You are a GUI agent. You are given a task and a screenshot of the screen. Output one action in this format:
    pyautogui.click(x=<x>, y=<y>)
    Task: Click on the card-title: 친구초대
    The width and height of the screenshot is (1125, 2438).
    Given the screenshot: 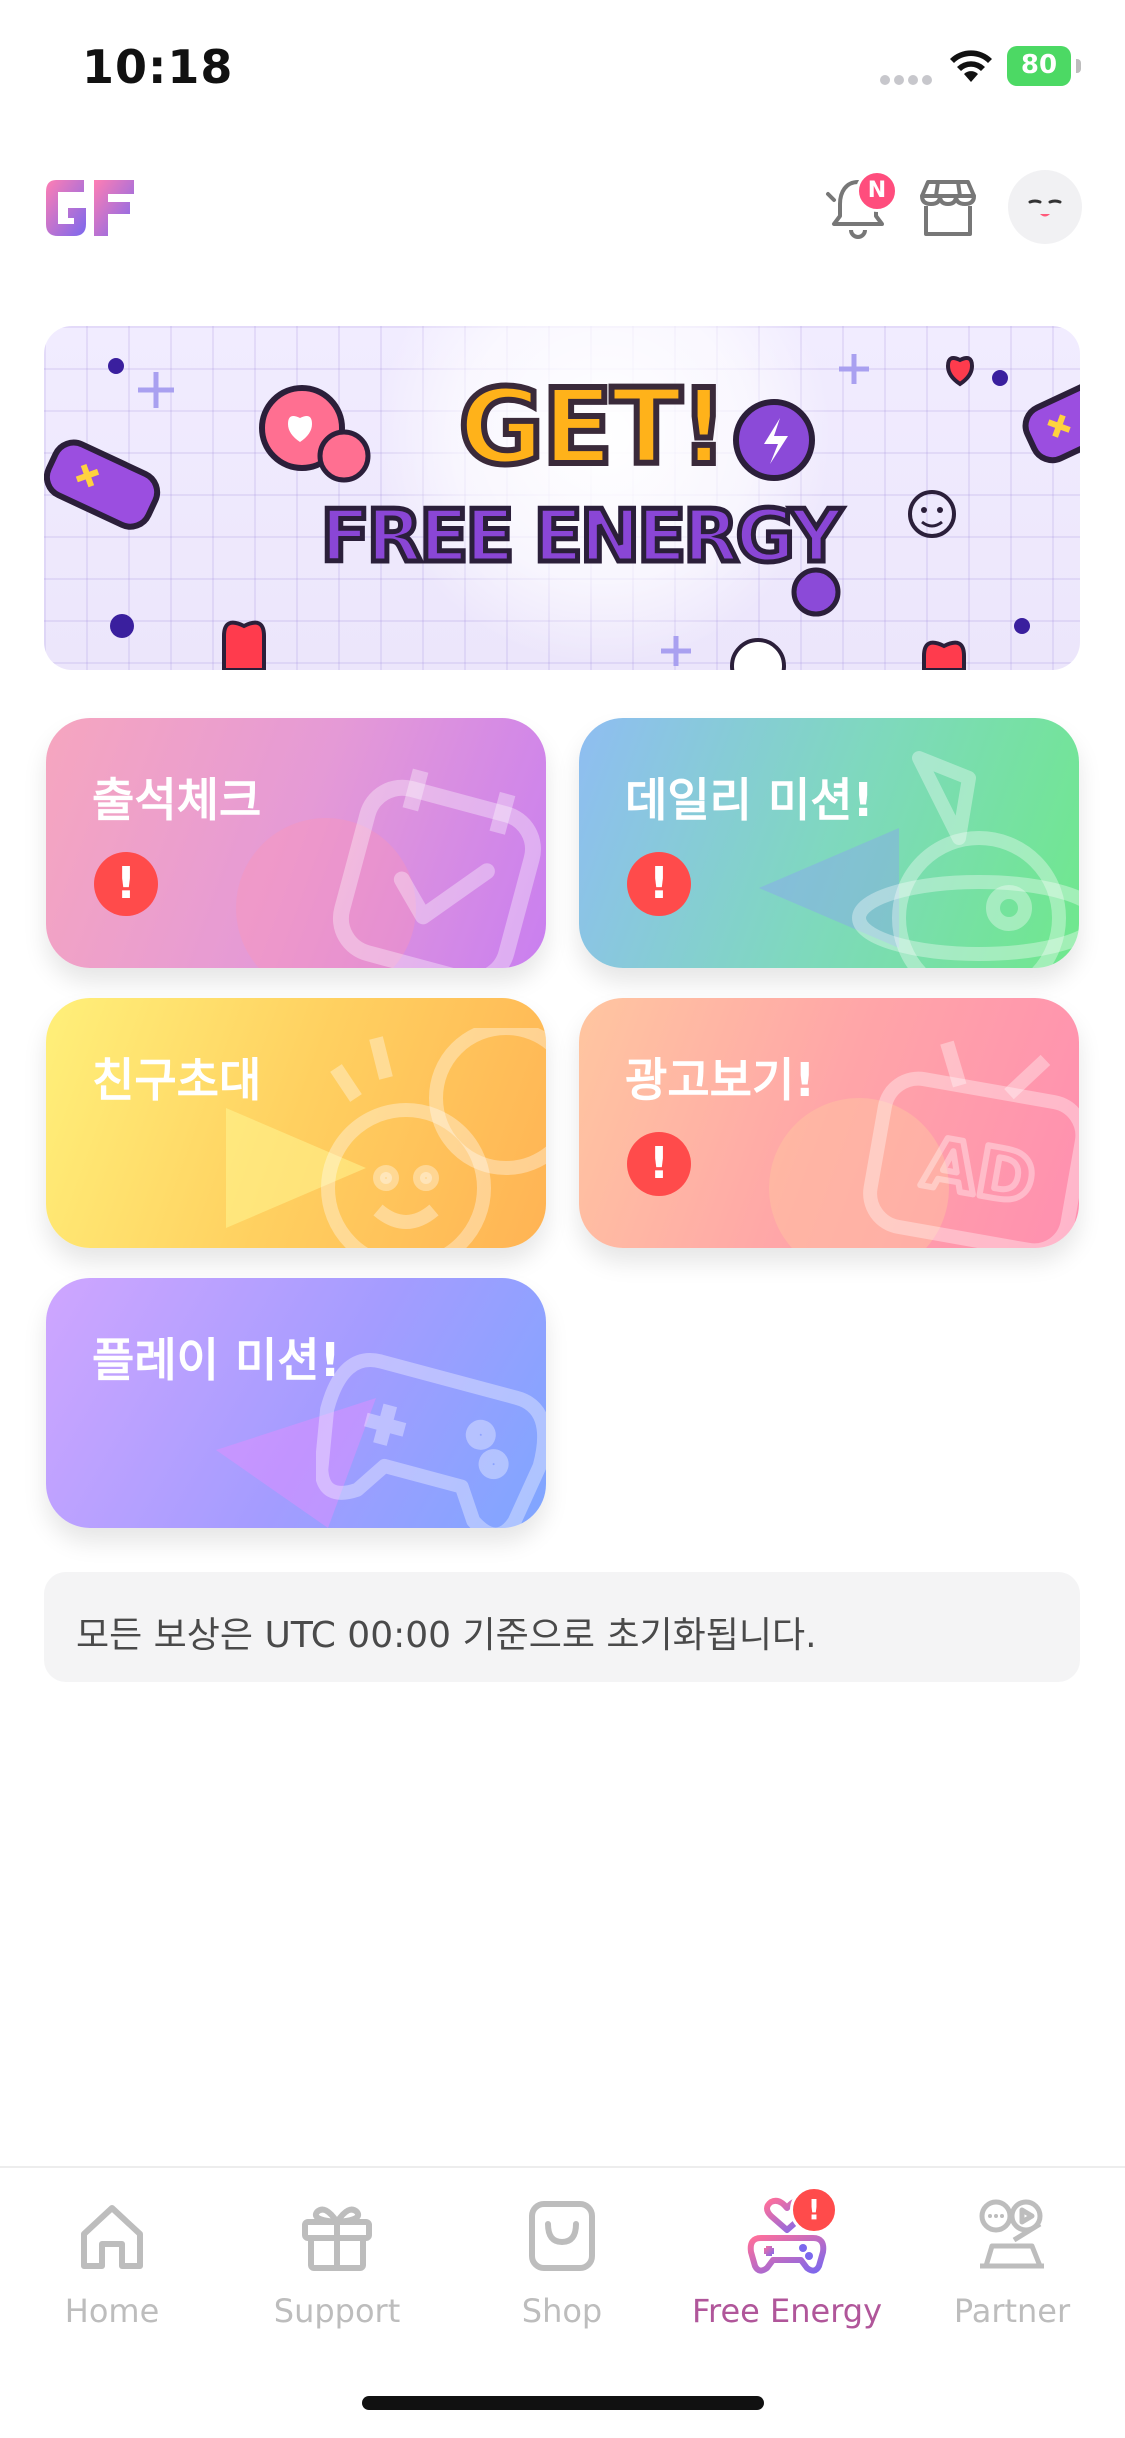 What is the action you would take?
    pyautogui.click(x=177, y=1080)
    